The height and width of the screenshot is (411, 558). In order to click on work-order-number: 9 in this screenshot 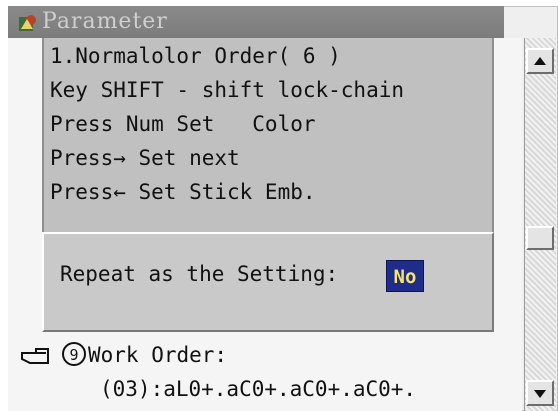, I will do `click(74, 354)`.